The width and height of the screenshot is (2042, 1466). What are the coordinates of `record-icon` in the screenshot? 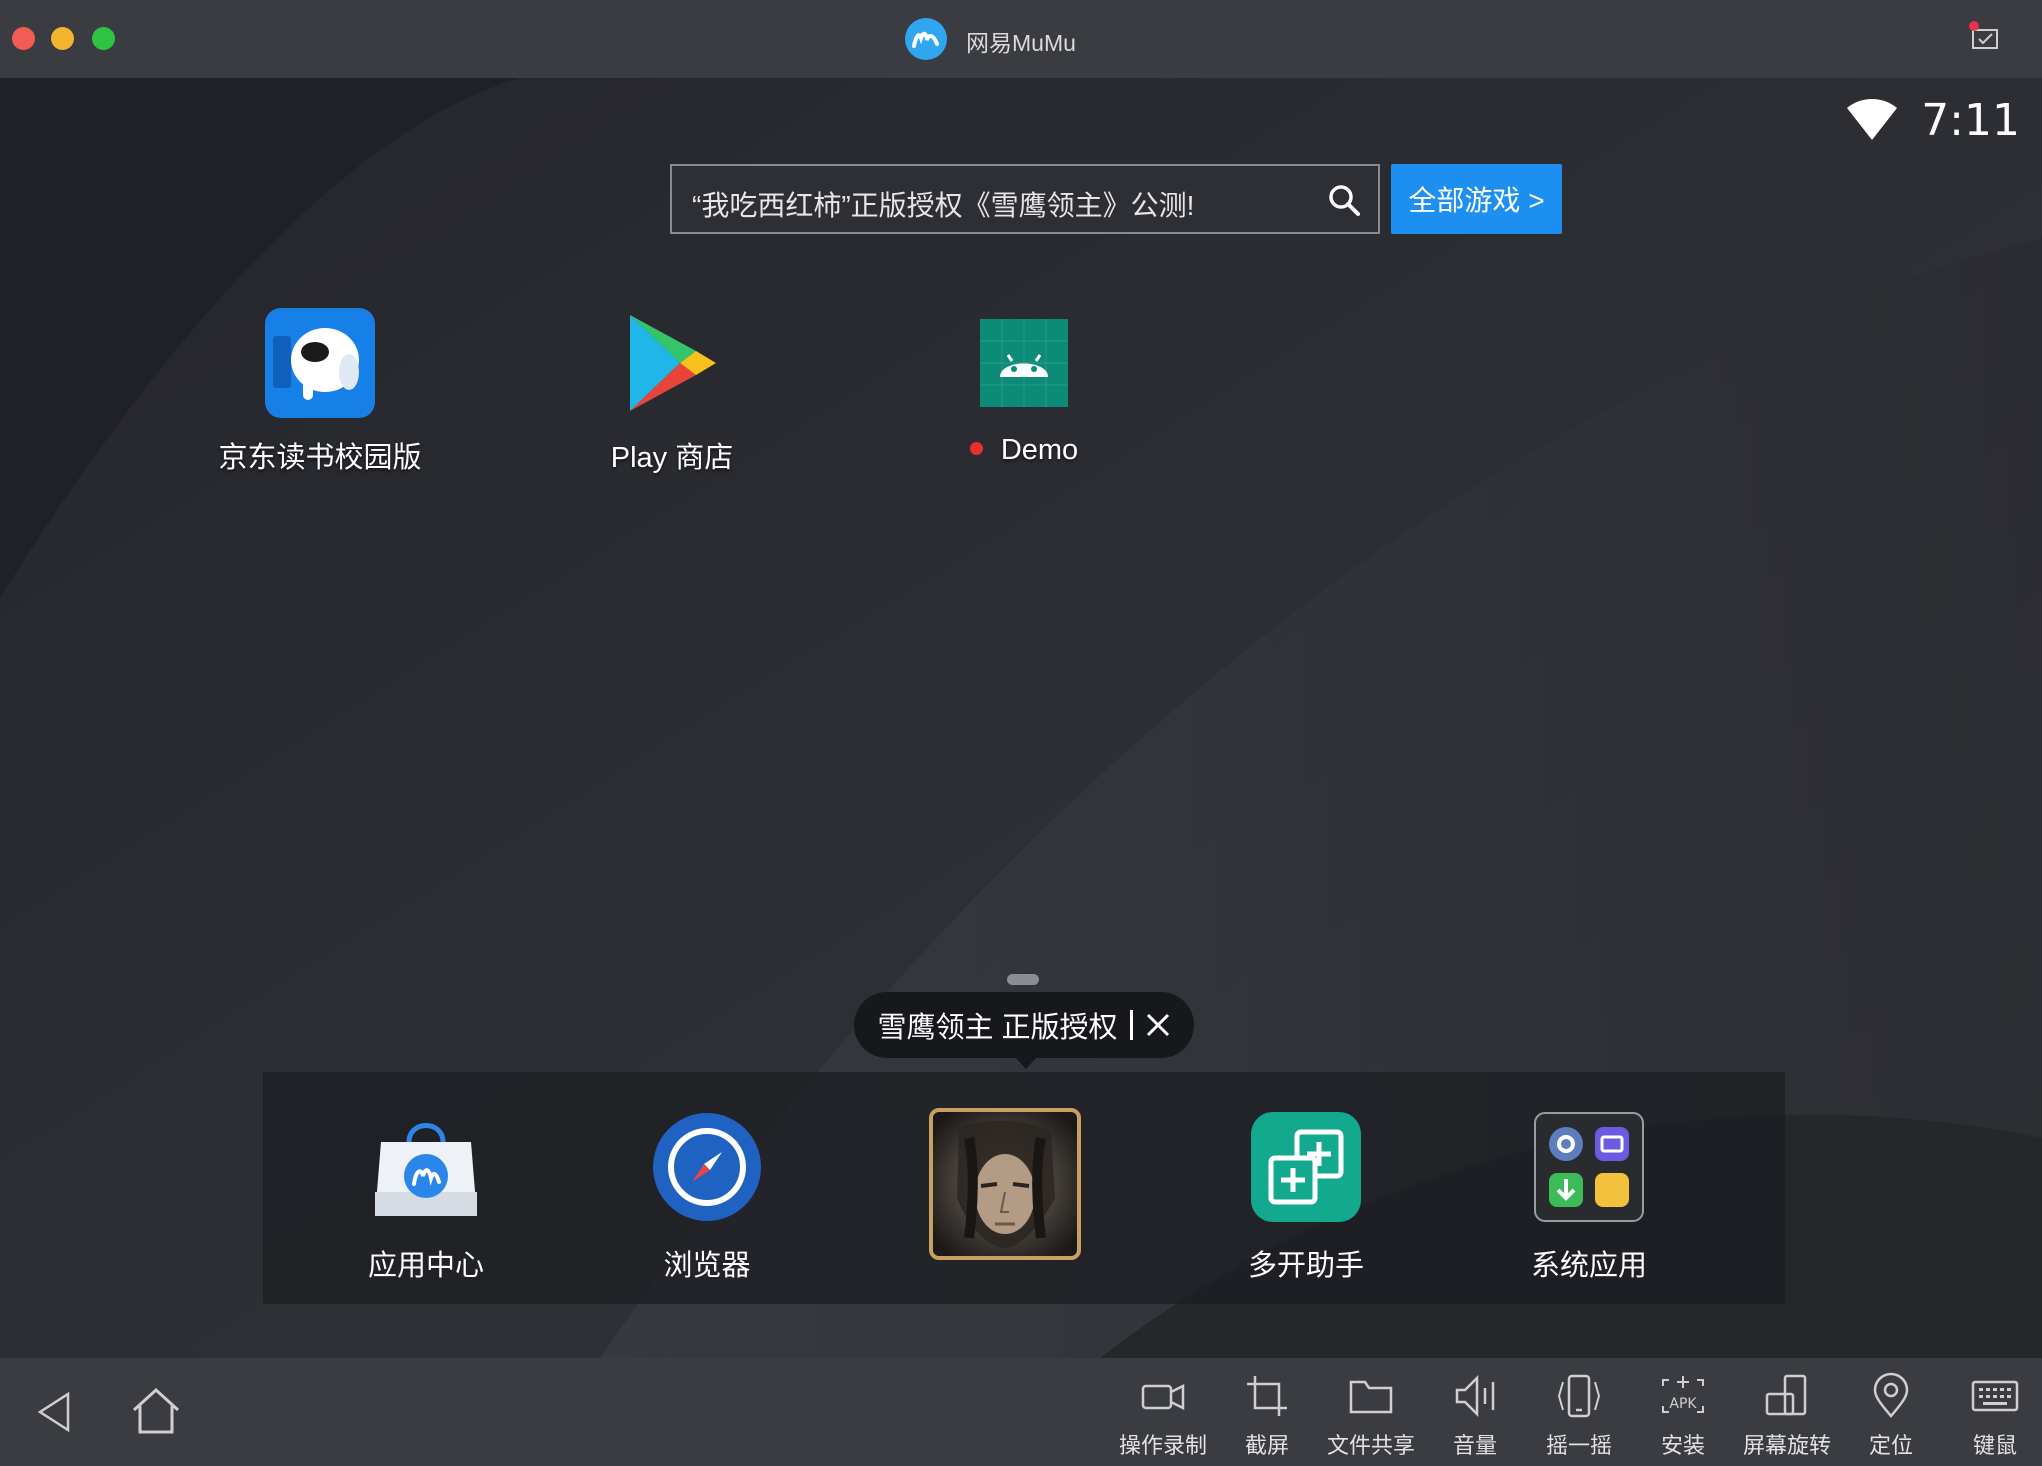 It's located at (1163, 1397).